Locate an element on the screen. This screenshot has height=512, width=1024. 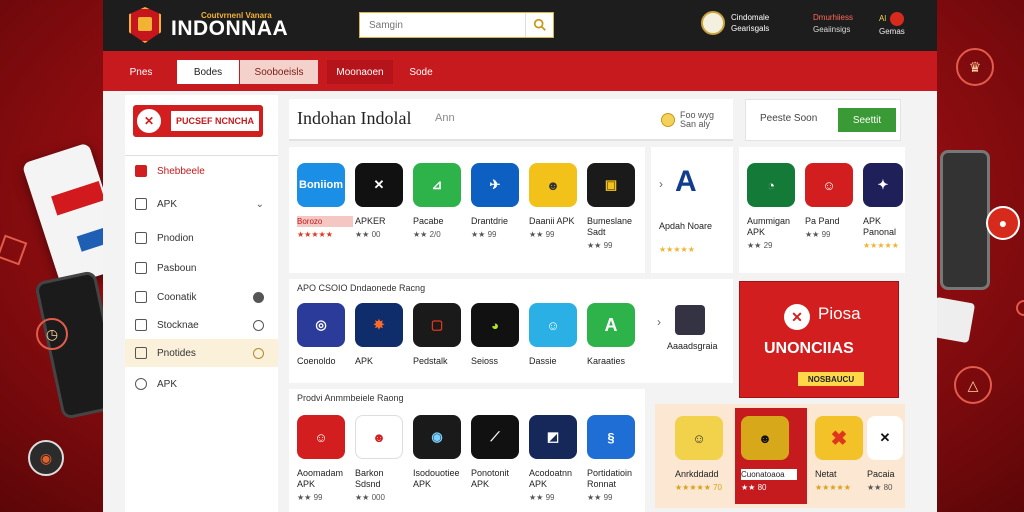
app-card: ◩ Acodoatnn APK ★★ 99 is located at coordinates (557, 458).